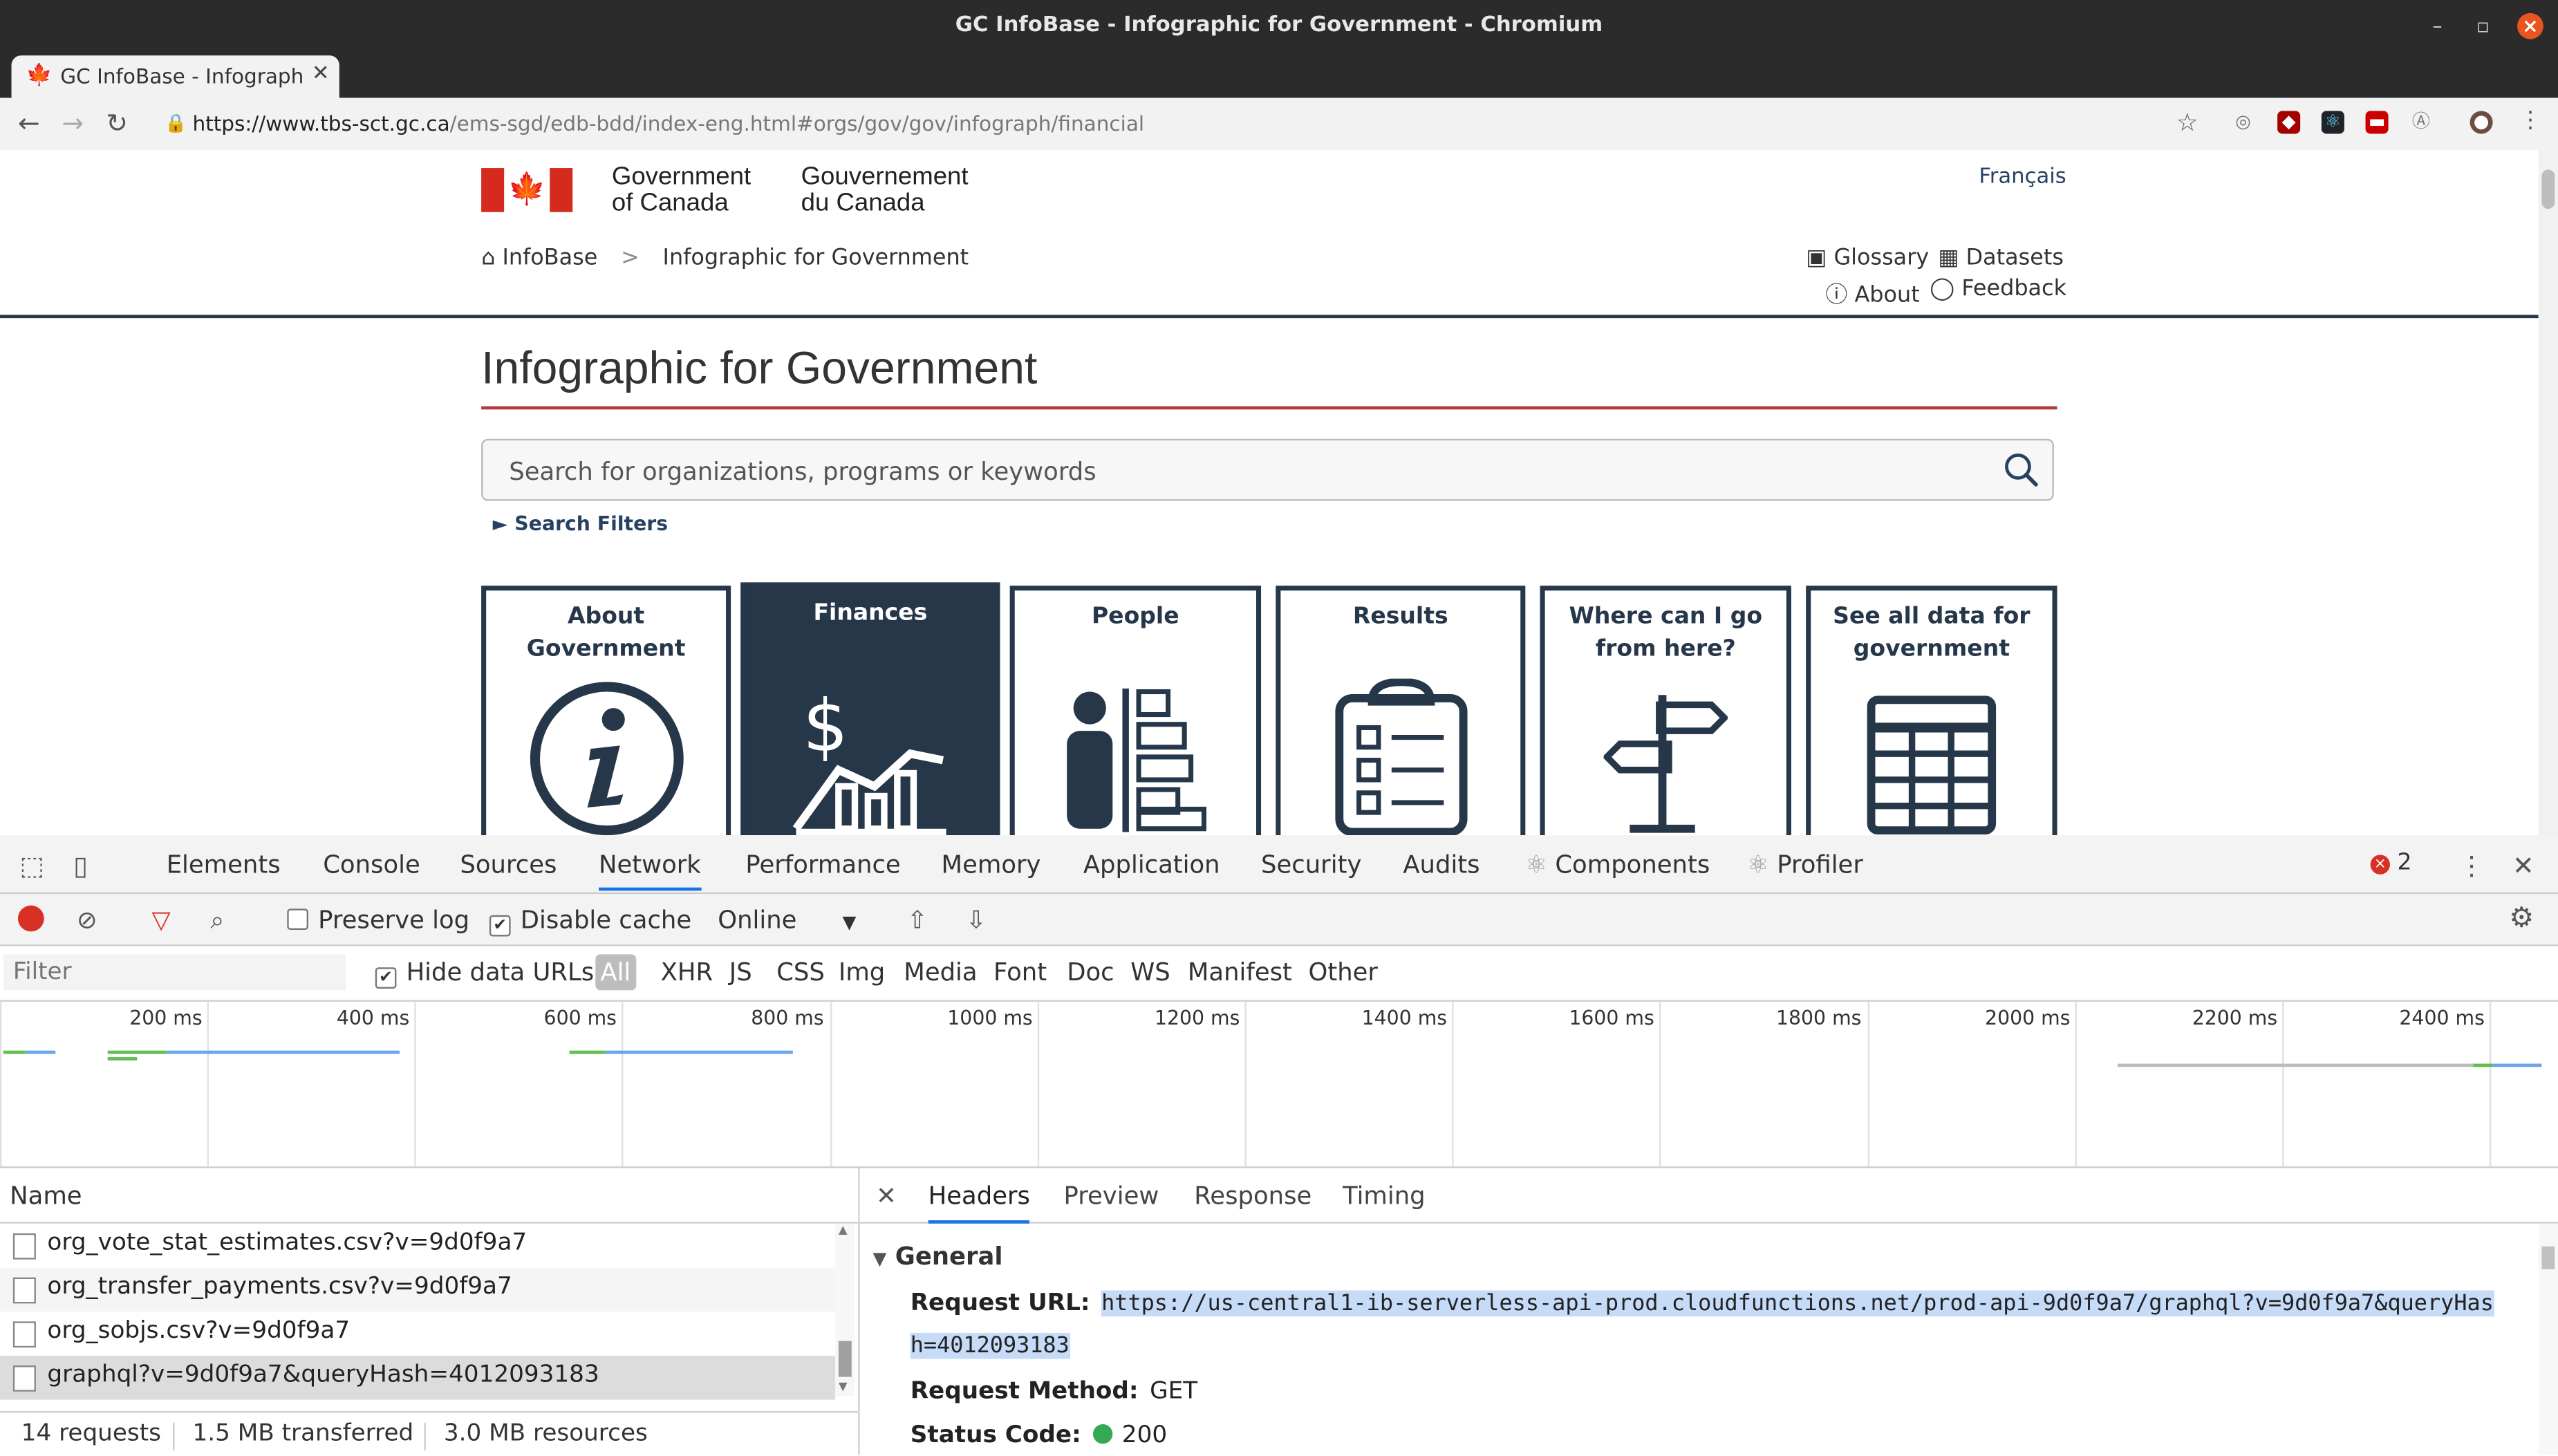  Describe the element at coordinates (508, 864) in the screenshot. I see `tab-sources: Sources` at that location.